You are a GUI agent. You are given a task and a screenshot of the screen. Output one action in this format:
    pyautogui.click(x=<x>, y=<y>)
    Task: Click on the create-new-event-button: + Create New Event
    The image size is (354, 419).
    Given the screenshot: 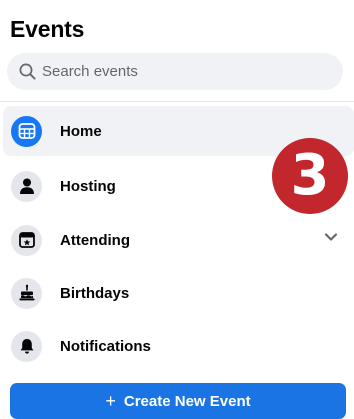 What is the action you would take?
    pyautogui.click(x=178, y=401)
    